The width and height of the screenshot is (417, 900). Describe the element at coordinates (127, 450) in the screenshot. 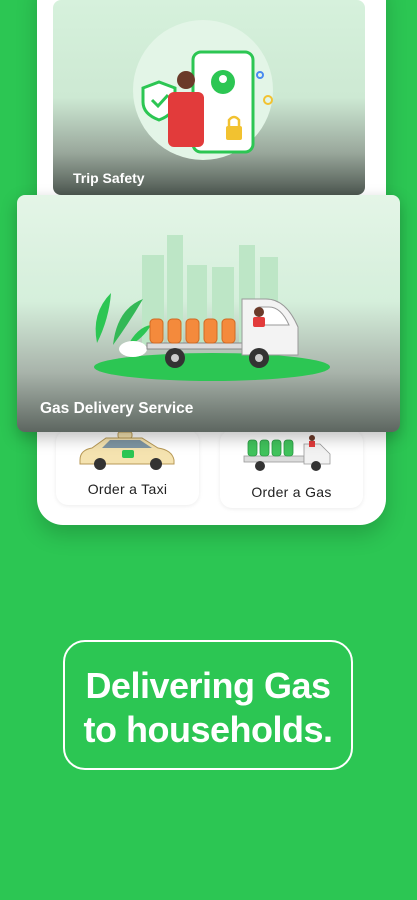

I see `taxi-icon` at that location.